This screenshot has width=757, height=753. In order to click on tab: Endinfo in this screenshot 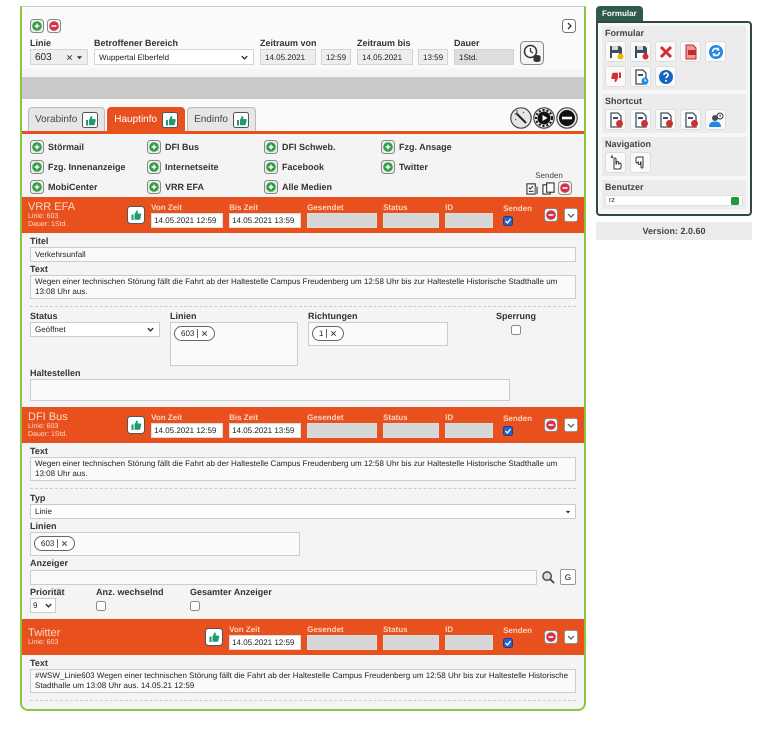, I will do `click(221, 119)`.